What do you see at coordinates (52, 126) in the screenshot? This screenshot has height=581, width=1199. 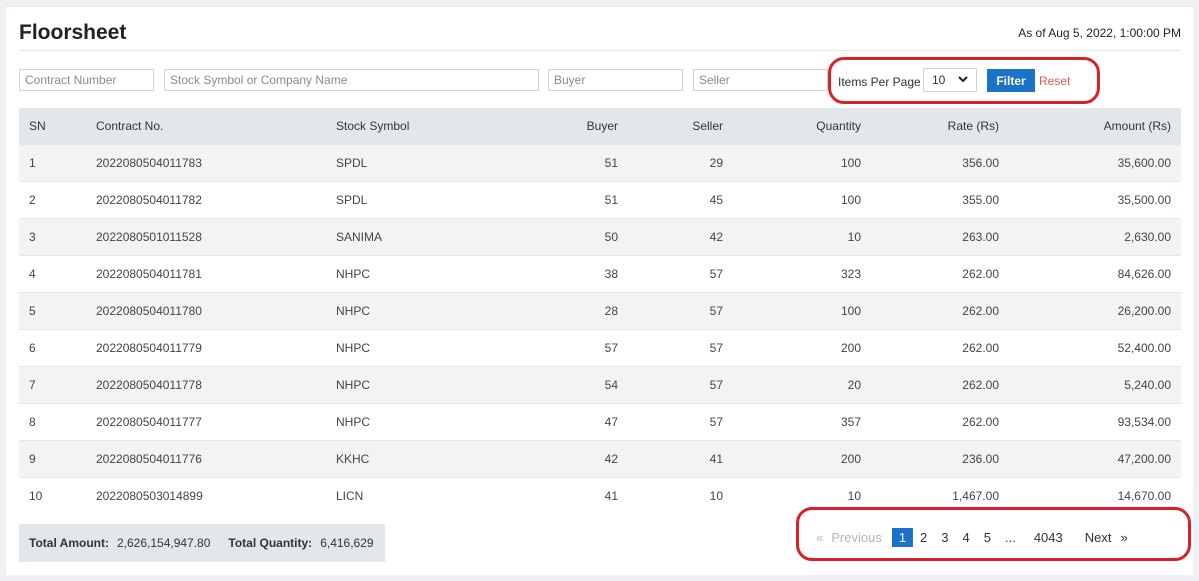 I see `col-sn: SN` at bounding box center [52, 126].